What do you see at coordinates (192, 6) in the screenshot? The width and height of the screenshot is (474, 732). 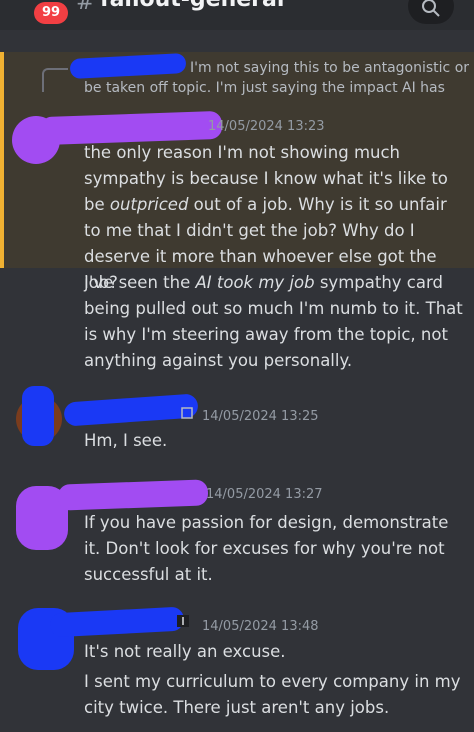 I see `channel-title: fallout-general` at bounding box center [192, 6].